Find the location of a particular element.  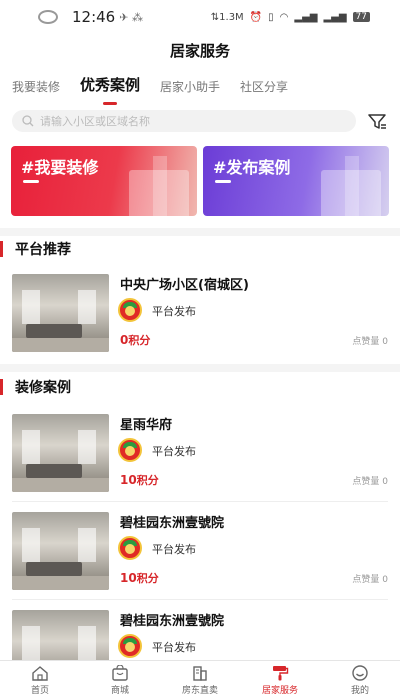

banner-publish-case: #发布案例 is located at coordinates (296, 181).